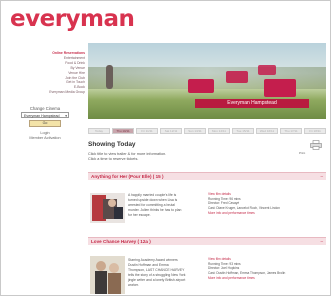 Image resolution: width=331 pixels, height=296 pixels. I want to click on site-logo: everyman, so click(72, 19).